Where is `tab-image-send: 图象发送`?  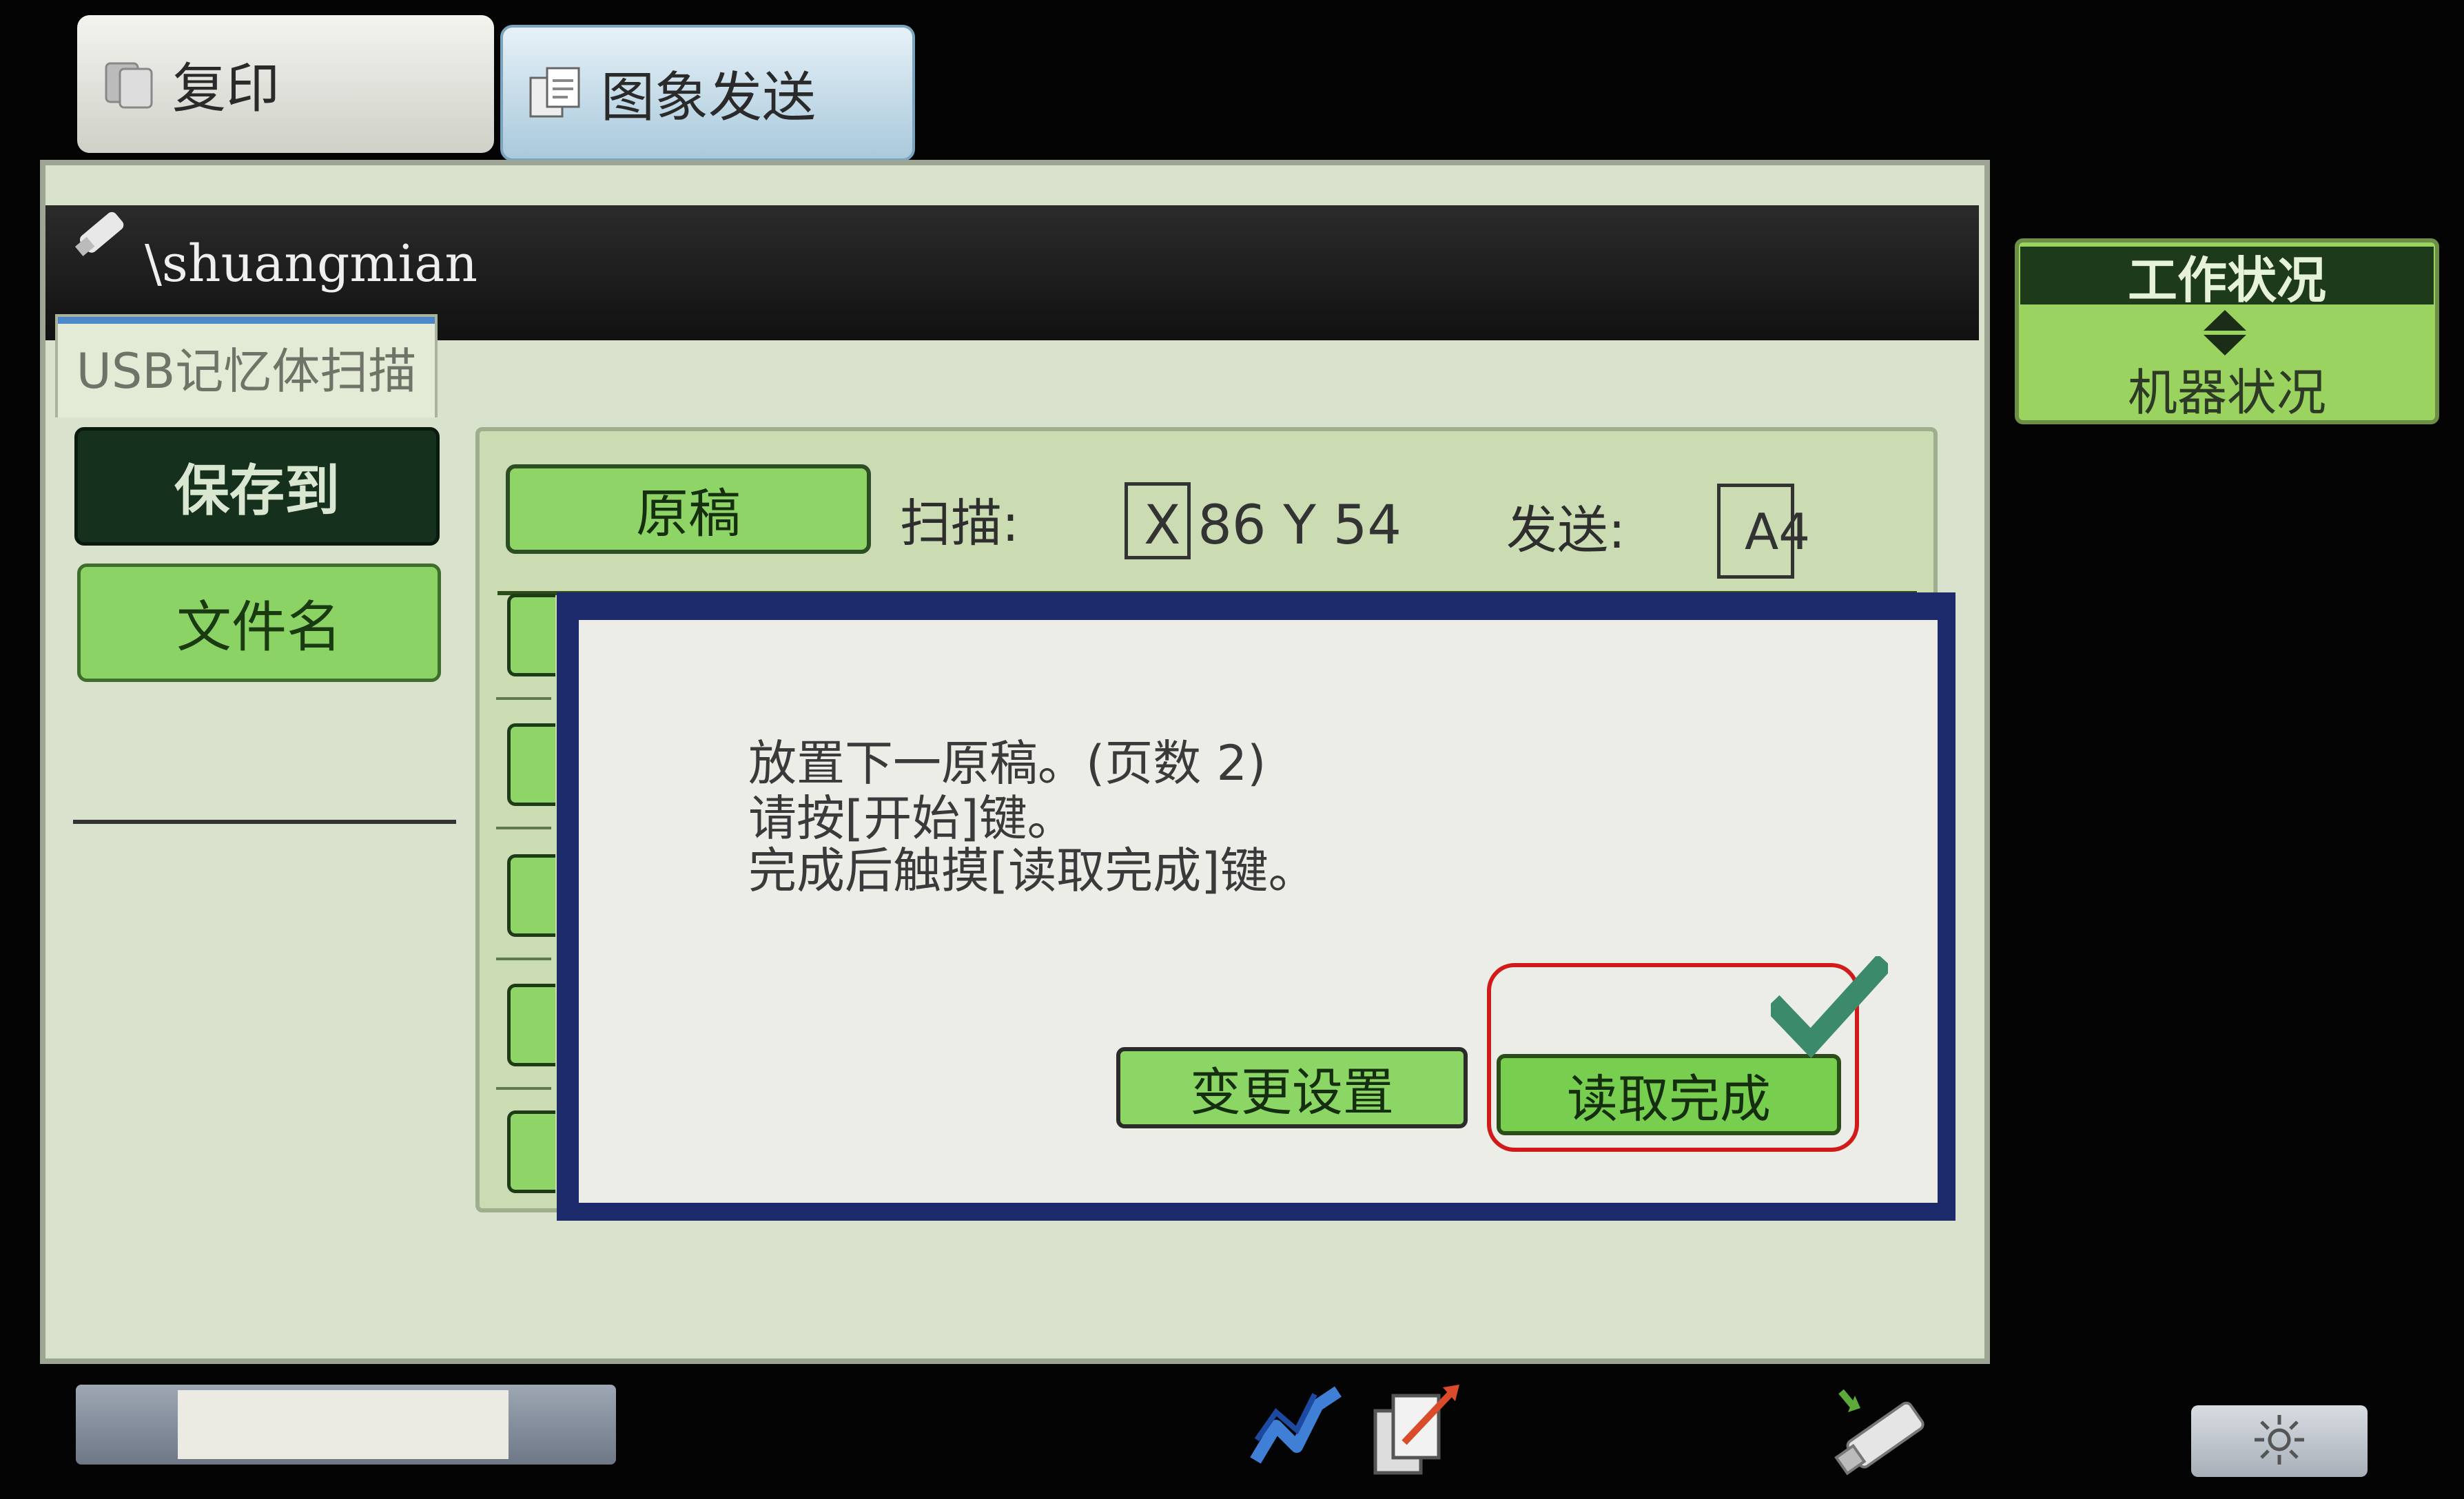
tab-image-send: 图象发送 is located at coordinates (707, 93).